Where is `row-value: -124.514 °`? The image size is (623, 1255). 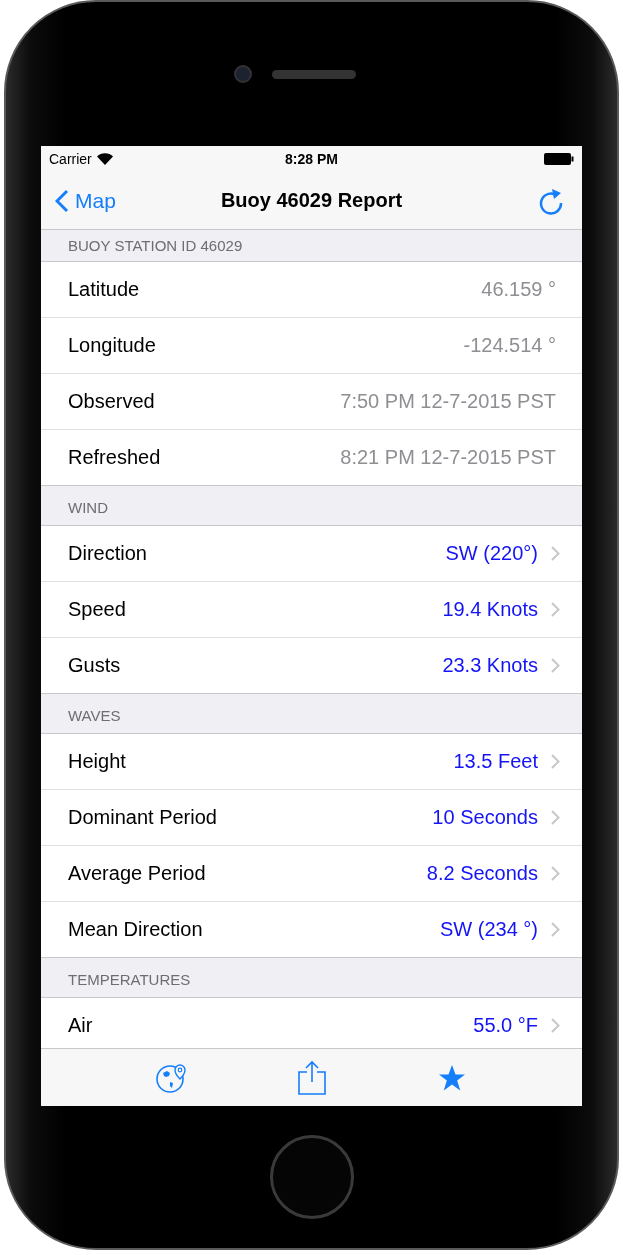 row-value: -124.514 ° is located at coordinates (509, 345).